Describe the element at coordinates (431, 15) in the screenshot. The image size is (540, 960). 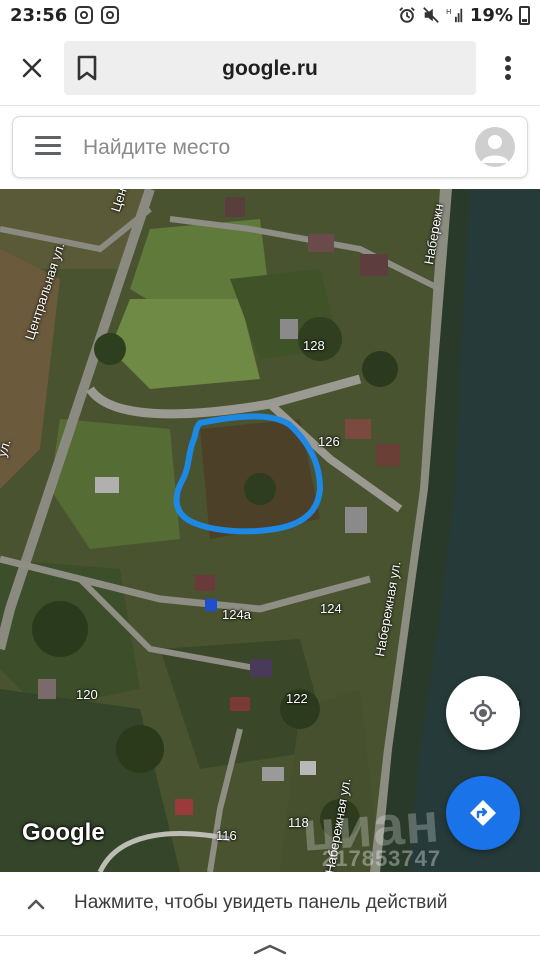
I see `mute-icon` at that location.